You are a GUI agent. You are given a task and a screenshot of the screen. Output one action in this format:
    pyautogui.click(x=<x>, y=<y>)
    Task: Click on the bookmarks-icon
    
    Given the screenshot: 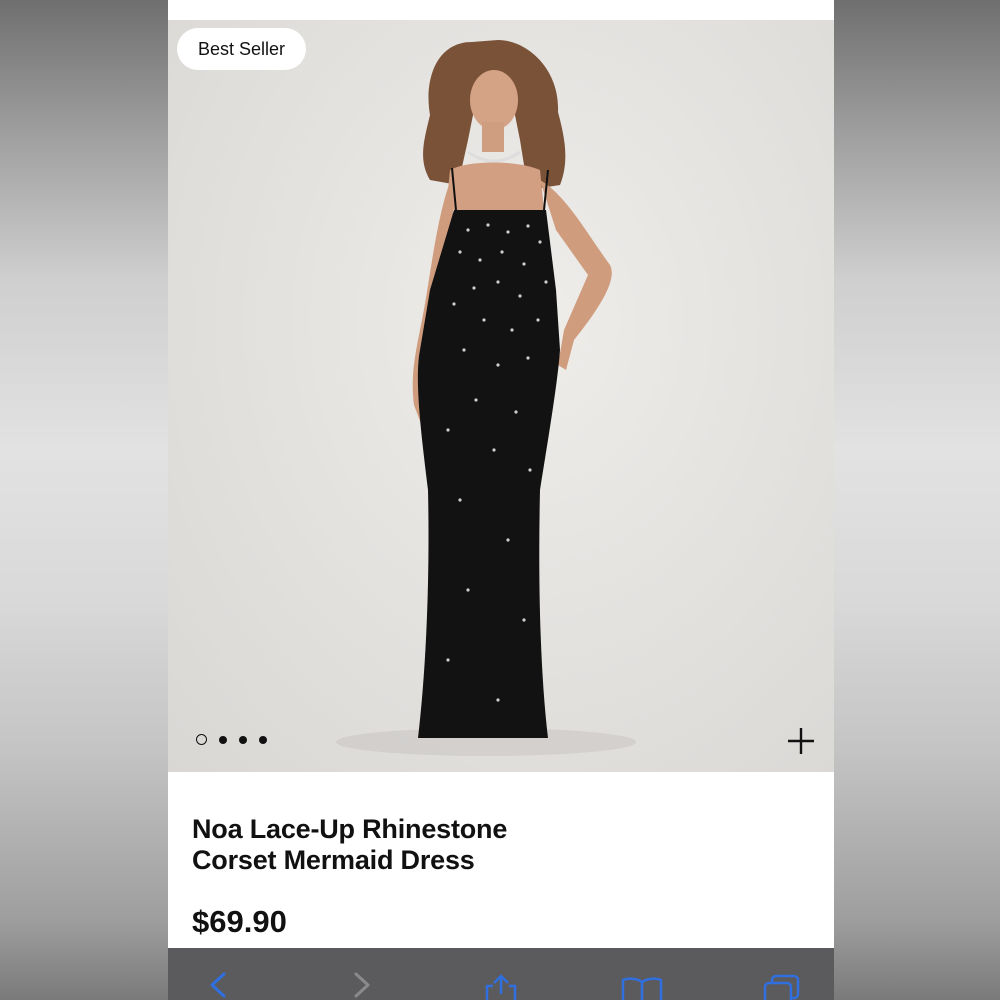 What is the action you would take?
    pyautogui.click(x=642, y=988)
    